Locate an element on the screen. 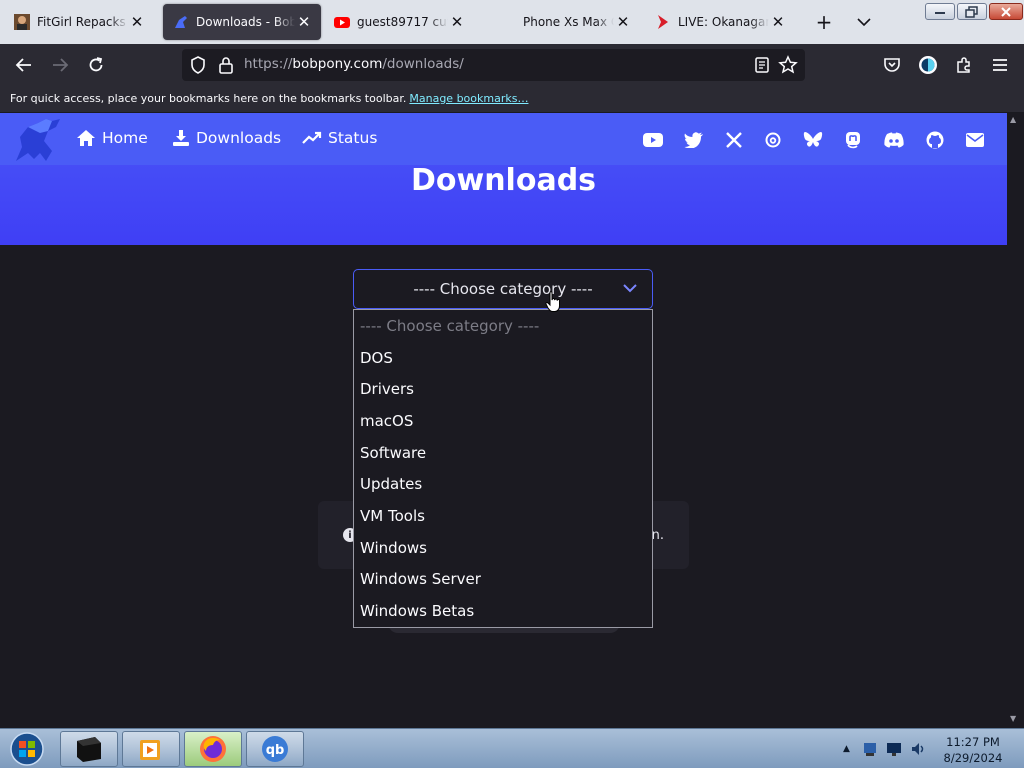  threads-icon is located at coordinates (773, 140).